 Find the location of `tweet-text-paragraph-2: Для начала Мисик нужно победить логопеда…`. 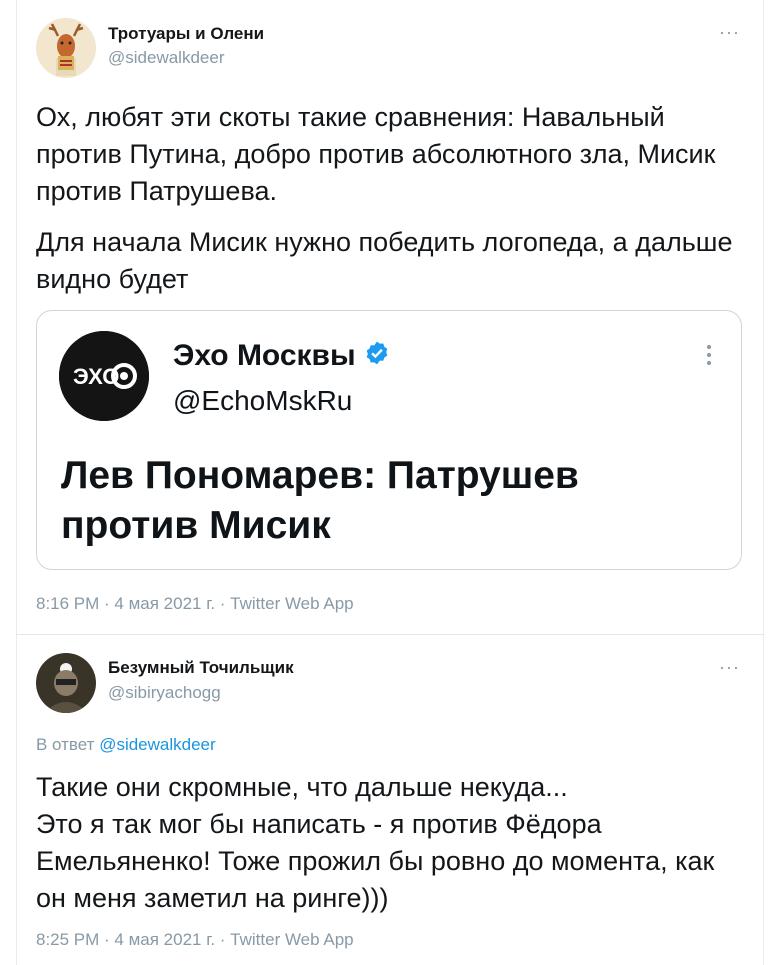

tweet-text-paragraph-2: Для начала Мисик нужно победить логопеда… is located at coordinates (384, 260).